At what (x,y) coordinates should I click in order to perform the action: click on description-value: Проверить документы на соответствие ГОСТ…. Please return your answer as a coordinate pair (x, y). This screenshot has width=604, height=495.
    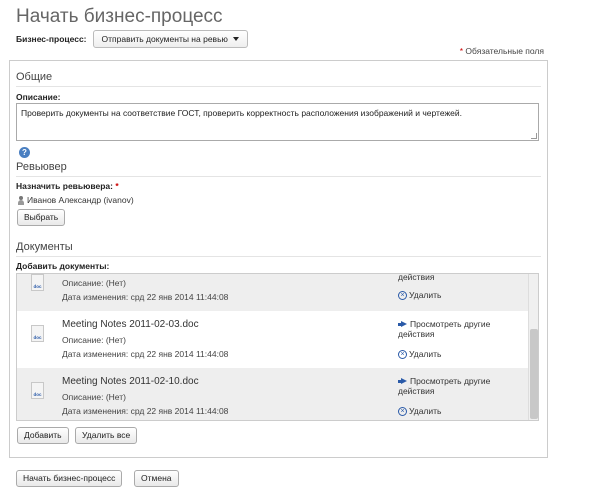
    Looking at the image, I should click on (241, 113).